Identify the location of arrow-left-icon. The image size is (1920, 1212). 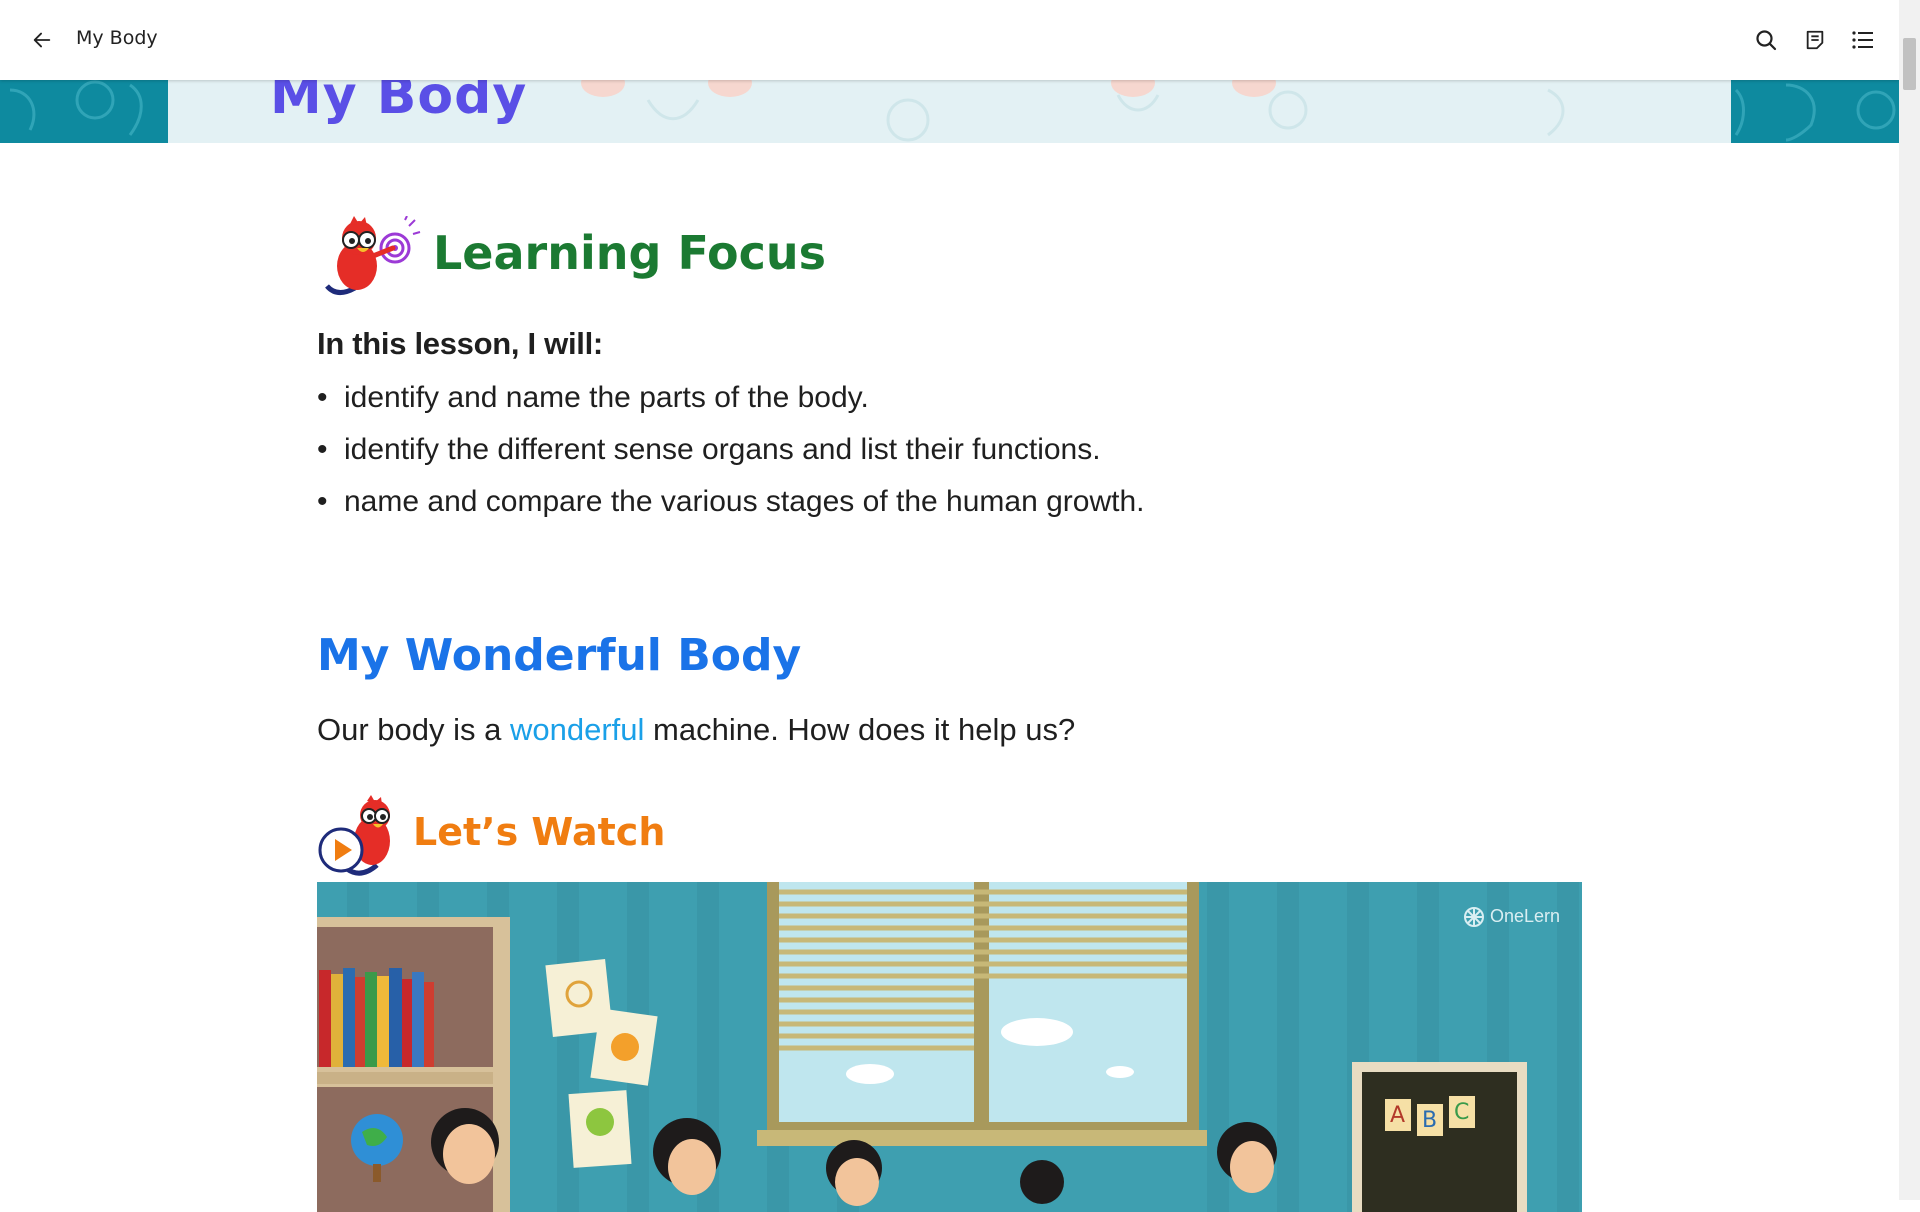
(42, 40).